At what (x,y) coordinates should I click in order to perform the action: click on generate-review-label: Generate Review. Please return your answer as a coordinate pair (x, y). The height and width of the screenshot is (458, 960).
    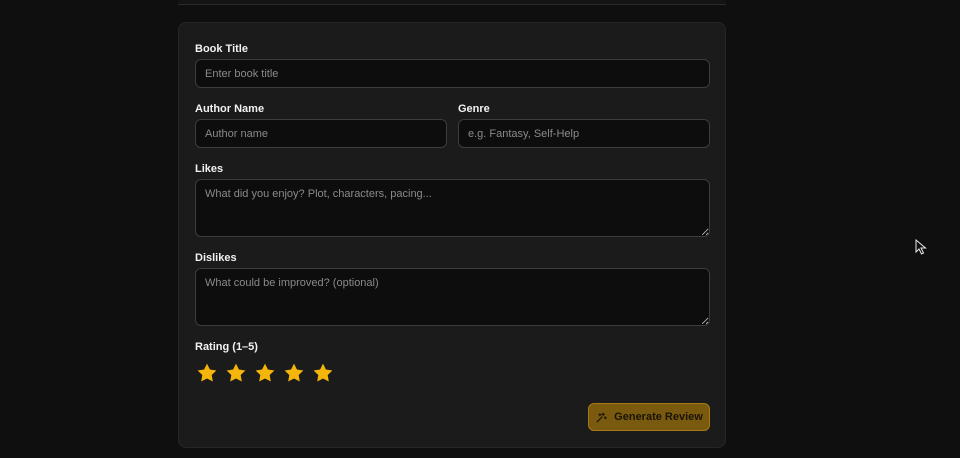
    Looking at the image, I should click on (658, 417).